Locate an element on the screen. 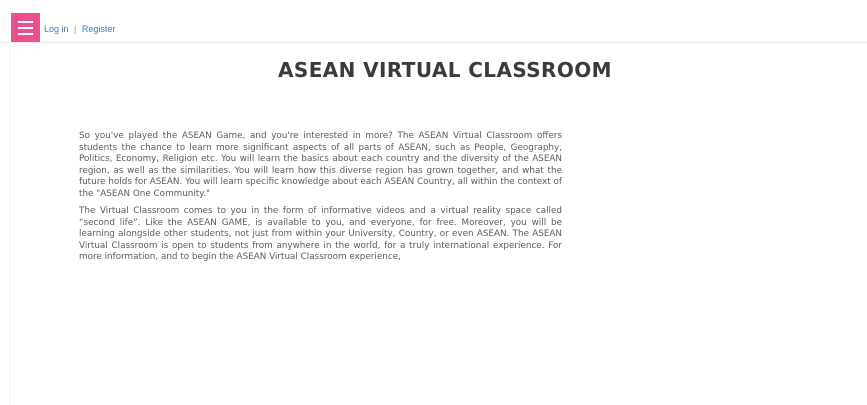 The height and width of the screenshot is (405, 867). hamburger-menu-icon is located at coordinates (25, 27).